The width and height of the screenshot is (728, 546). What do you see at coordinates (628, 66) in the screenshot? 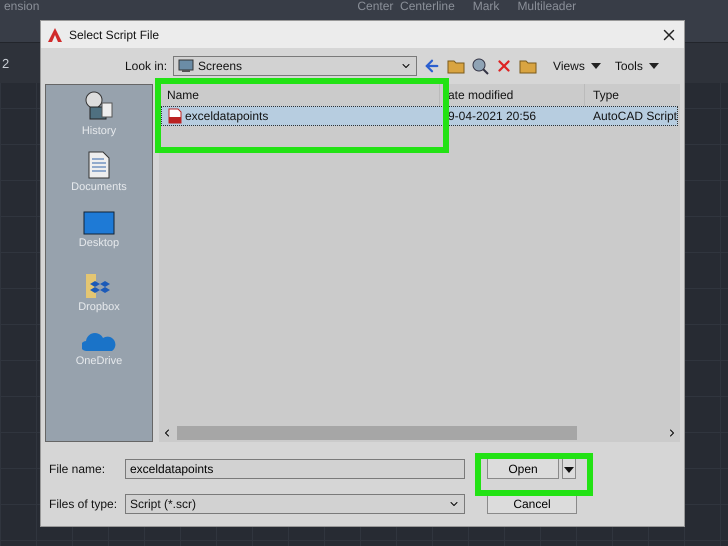
I see `tools-menu: Tools` at bounding box center [628, 66].